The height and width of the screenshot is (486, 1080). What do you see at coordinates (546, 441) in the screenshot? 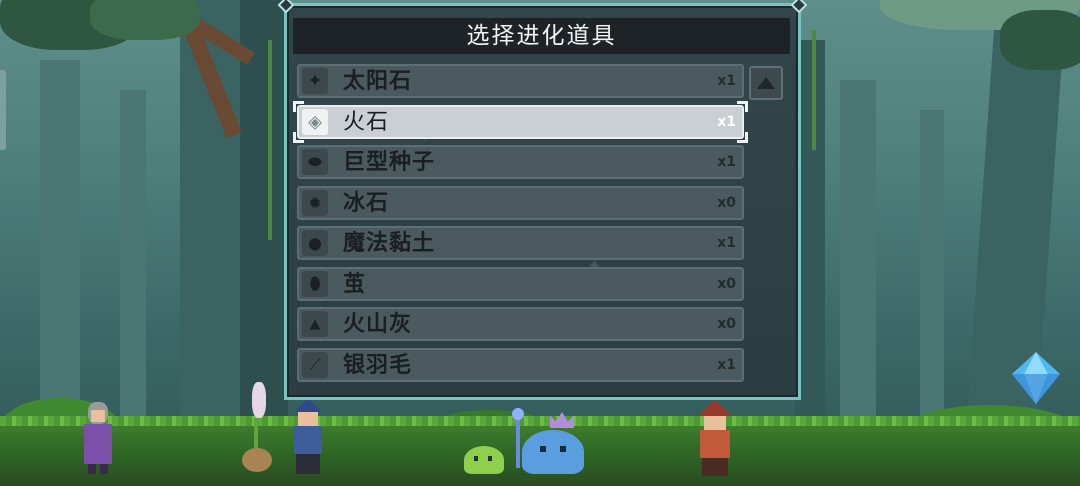
I see `blue-crowned-slime-monster` at bounding box center [546, 441].